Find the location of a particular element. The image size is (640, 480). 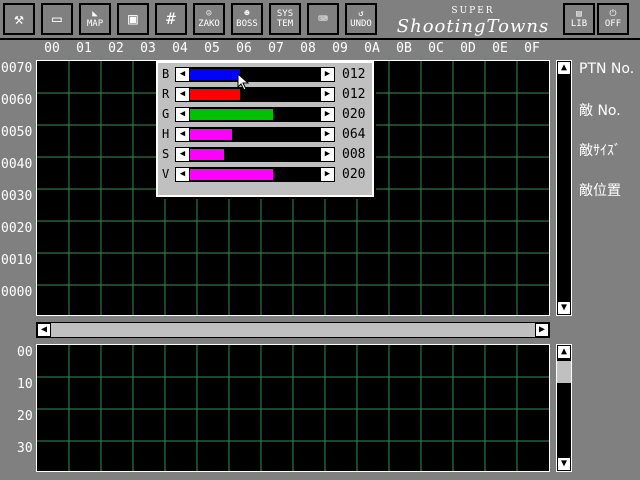

column-header: 07 is located at coordinates (276, 48).